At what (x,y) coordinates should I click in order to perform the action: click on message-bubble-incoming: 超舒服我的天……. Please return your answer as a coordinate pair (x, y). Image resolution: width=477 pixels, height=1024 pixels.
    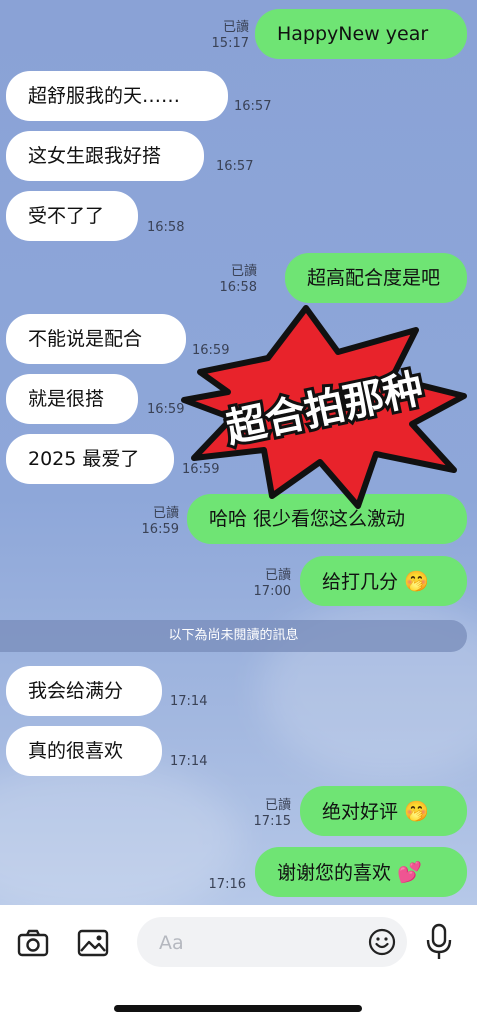
    Looking at the image, I should click on (117, 96).